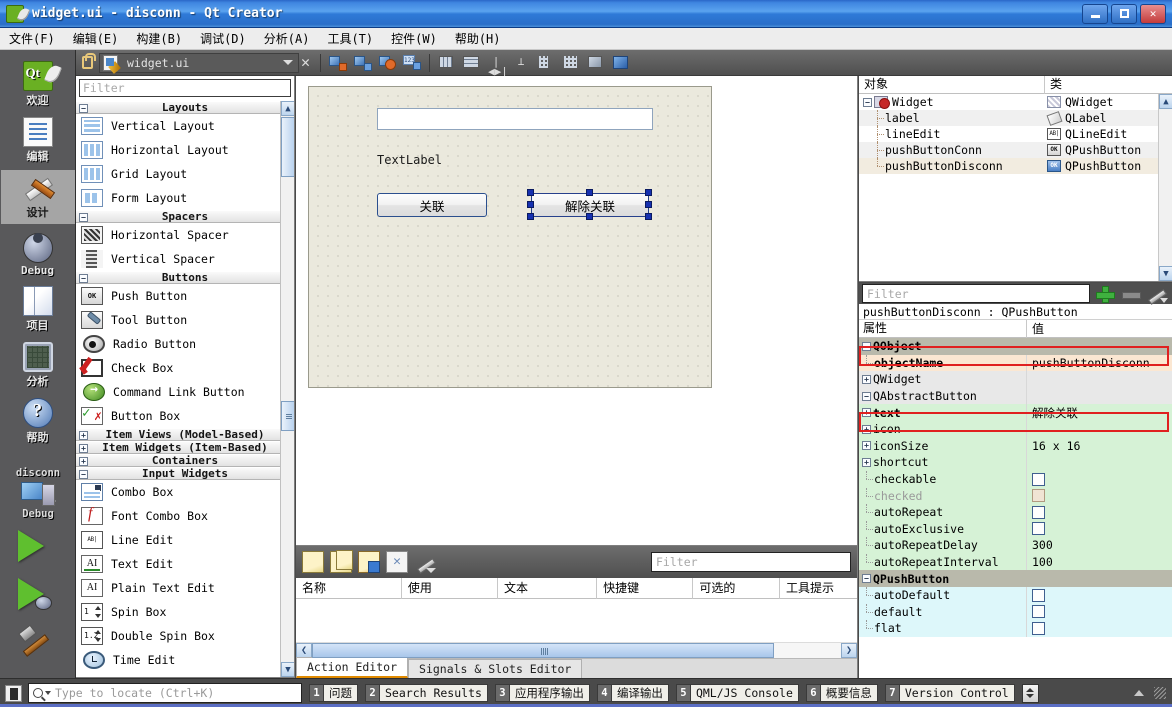 The width and height of the screenshot is (1172, 707). Describe the element at coordinates (185, 473) in the screenshot. I see `widget-group-input-widgets: − Input Widgets` at that location.